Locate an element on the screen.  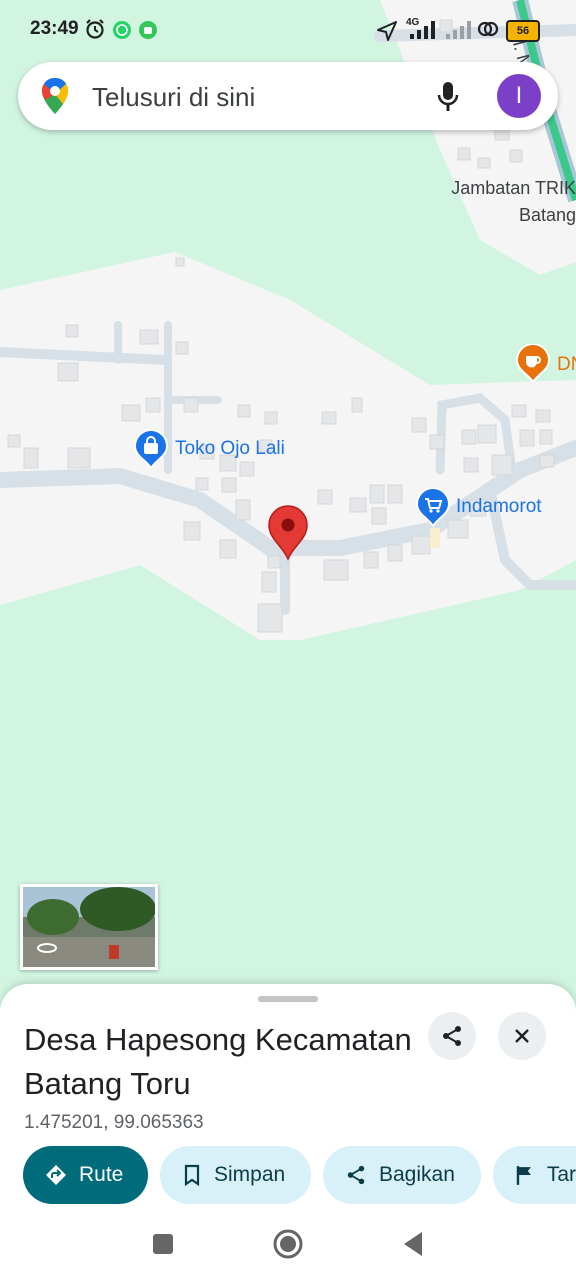
location-arrow-icon is located at coordinates (387, 31).